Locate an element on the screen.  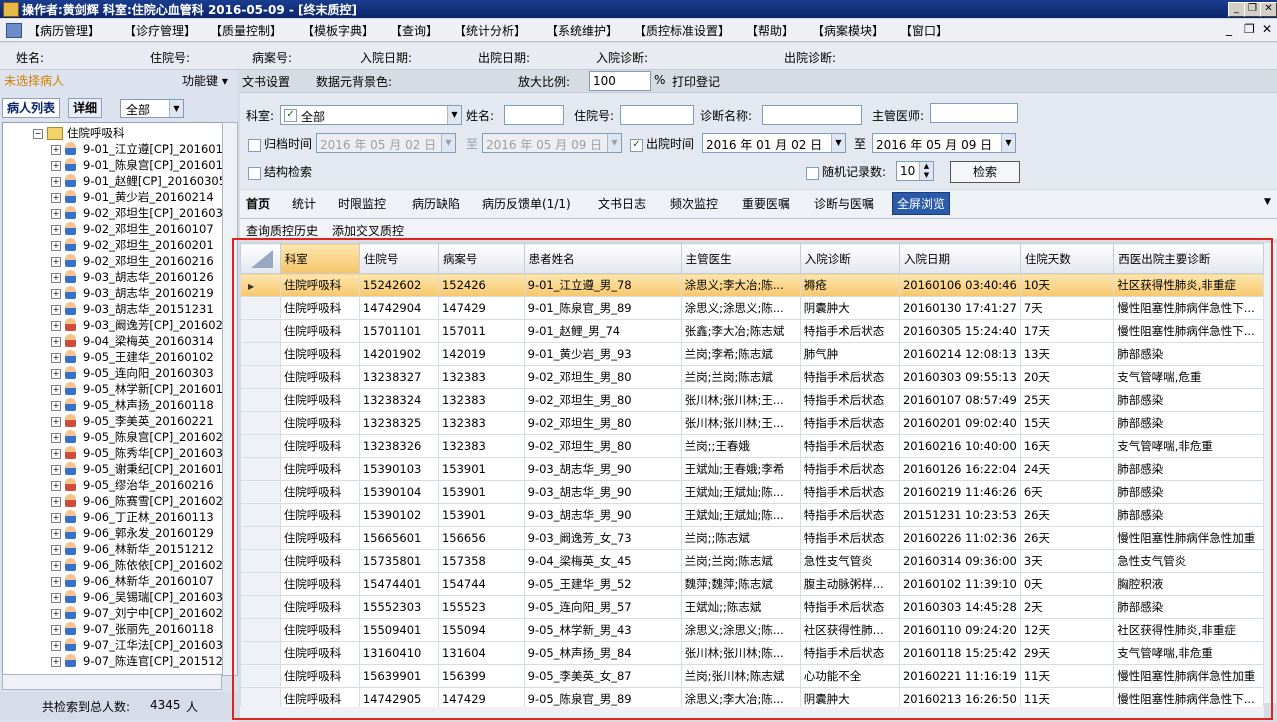
grid-vertical-scrollbar is located at coordinates (1270, 473).